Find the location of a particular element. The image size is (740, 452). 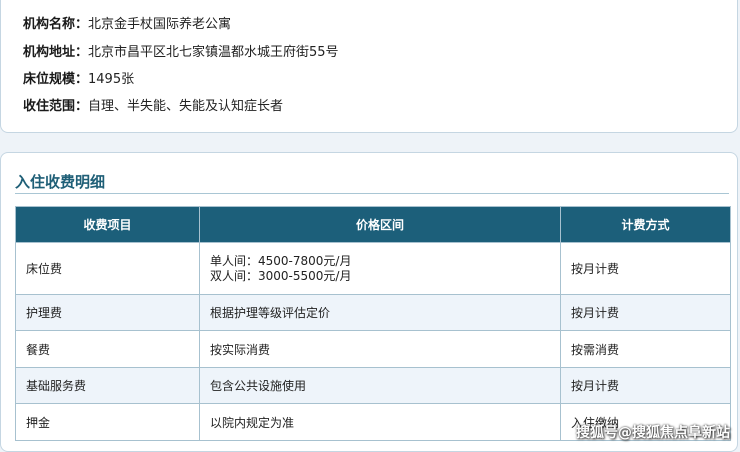

bed-capacity-label: 床位规模： is located at coordinates (56, 79).